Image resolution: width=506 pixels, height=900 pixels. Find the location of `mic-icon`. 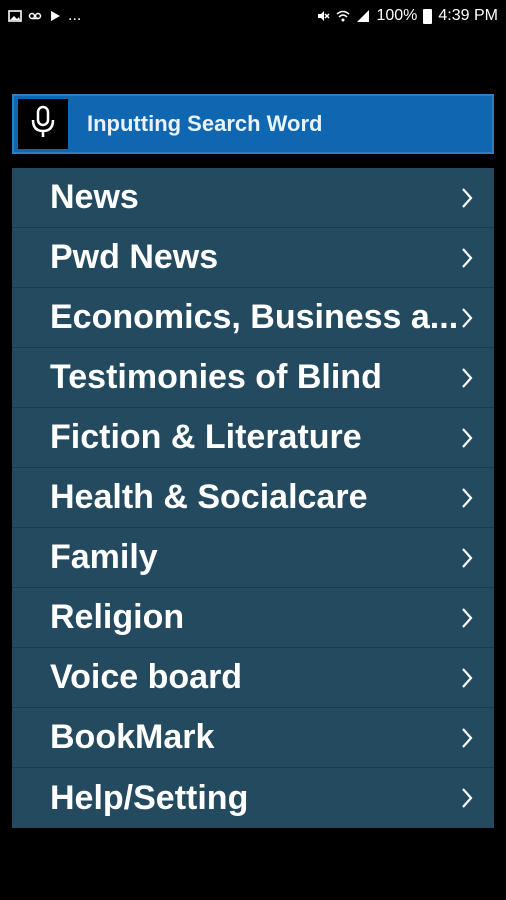

mic-icon is located at coordinates (43, 124).